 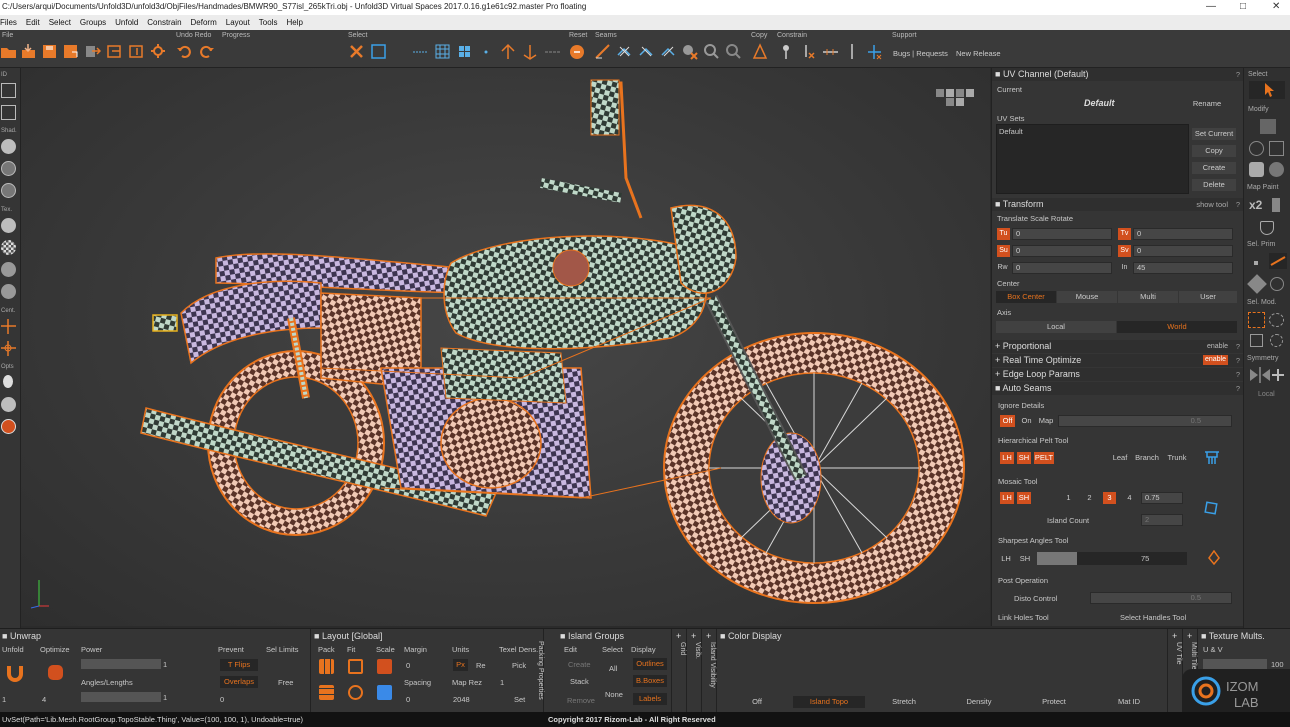 What do you see at coordinates (222, 699) in the screenshot?
I see `sel-limit-value: 0` at bounding box center [222, 699].